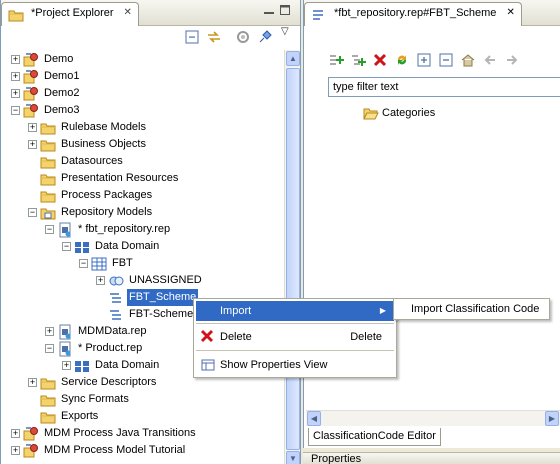 Image resolution: width=560 pixels, height=464 pixels. I want to click on tree-item: FBT-Scheme, so click(145, 314).